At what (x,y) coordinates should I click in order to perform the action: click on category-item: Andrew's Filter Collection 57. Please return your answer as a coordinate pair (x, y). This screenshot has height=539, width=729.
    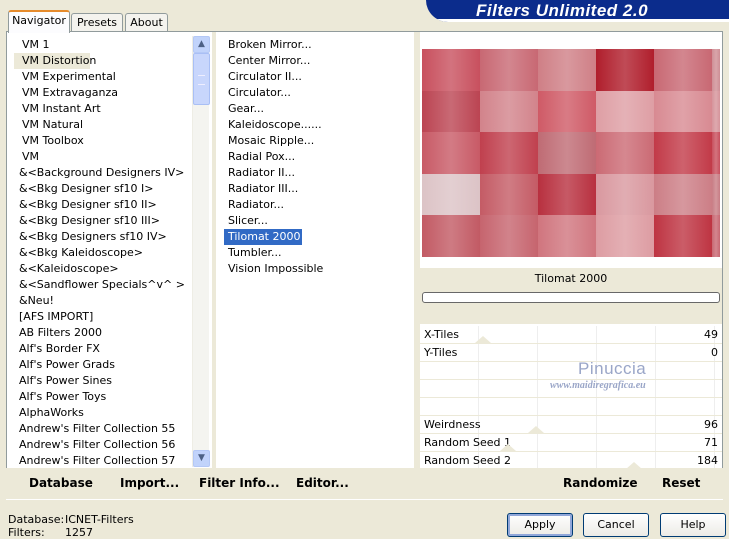
    Looking at the image, I should click on (94, 460).